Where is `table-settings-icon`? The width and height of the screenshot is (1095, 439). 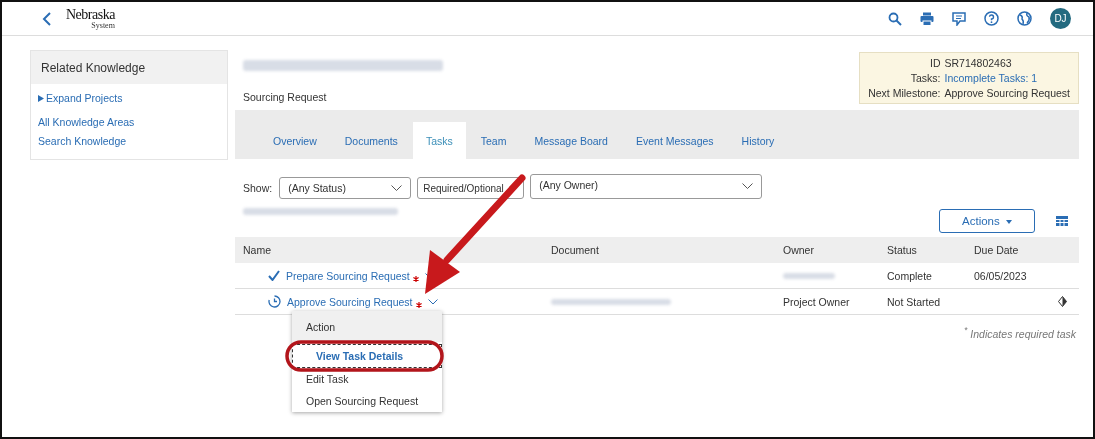 table-settings-icon is located at coordinates (1062, 221).